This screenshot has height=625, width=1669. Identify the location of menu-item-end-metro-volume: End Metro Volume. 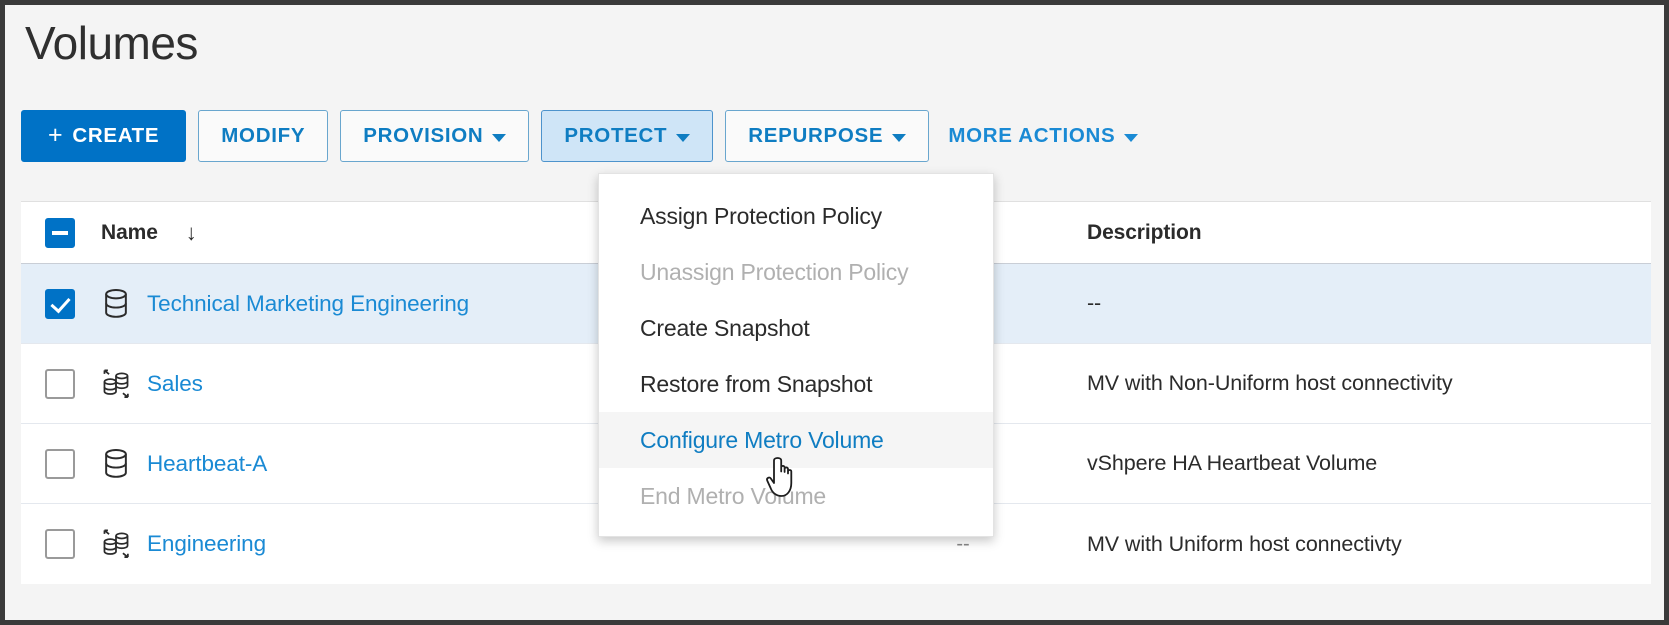
(733, 495).